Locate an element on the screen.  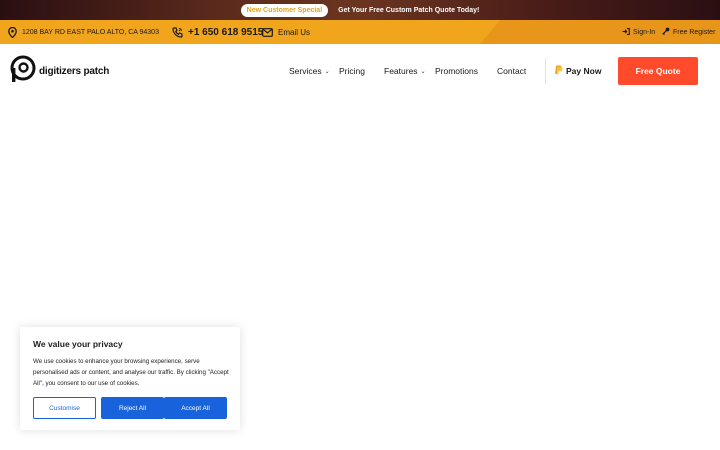
nav-contact: Contact is located at coordinates (511, 71).